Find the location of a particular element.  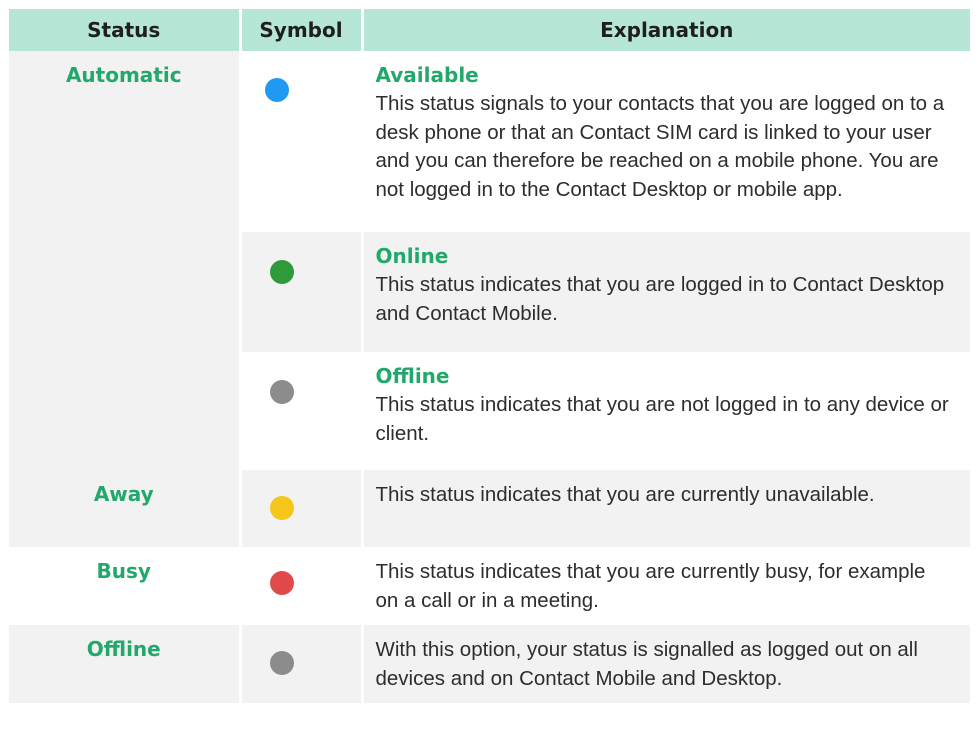

status-label-offline: Offline is located at coordinates (123, 649).